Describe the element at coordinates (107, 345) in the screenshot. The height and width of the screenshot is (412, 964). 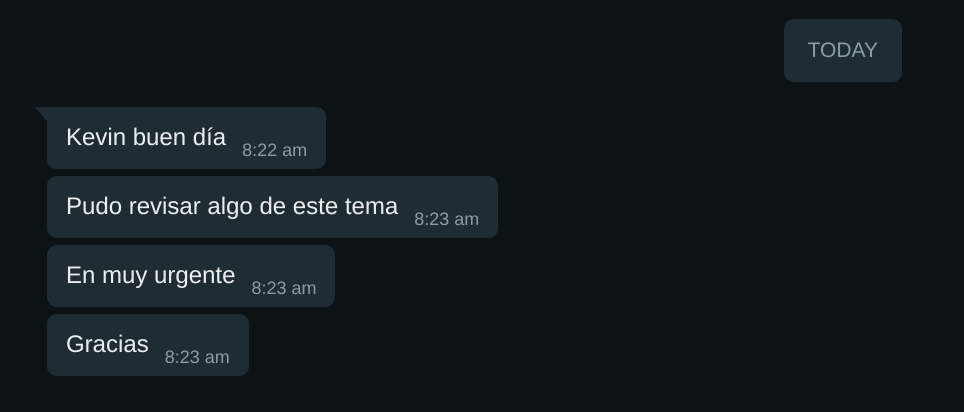
I see `message-text: Gracias` at that location.